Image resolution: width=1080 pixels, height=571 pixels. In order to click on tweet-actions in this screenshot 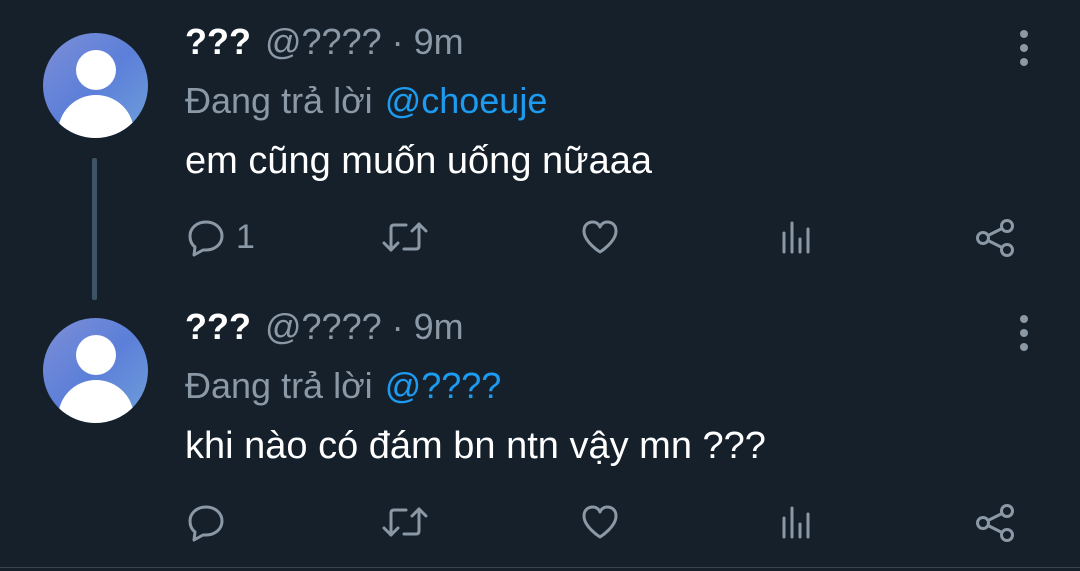, I will do `click(540, 522)`.